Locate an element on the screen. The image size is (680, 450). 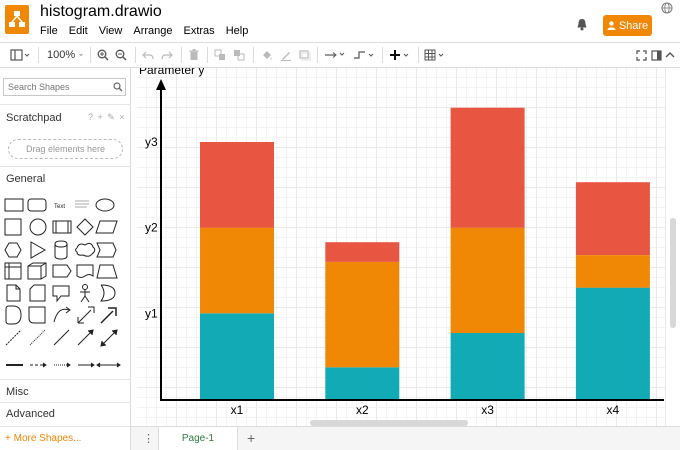
note-shape is located at coordinates (13, 293).